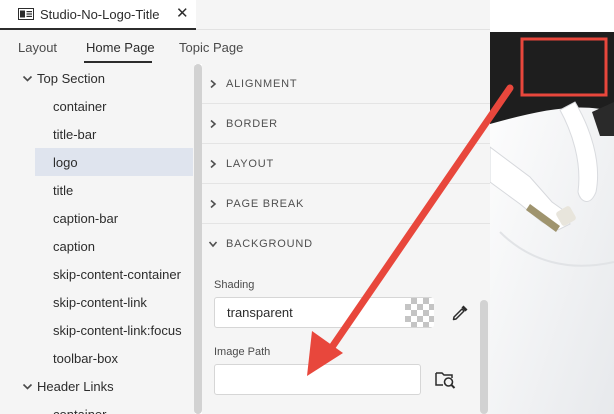  Describe the element at coordinates (346, 124) in the screenshot. I see `section-border: BORDER` at that location.